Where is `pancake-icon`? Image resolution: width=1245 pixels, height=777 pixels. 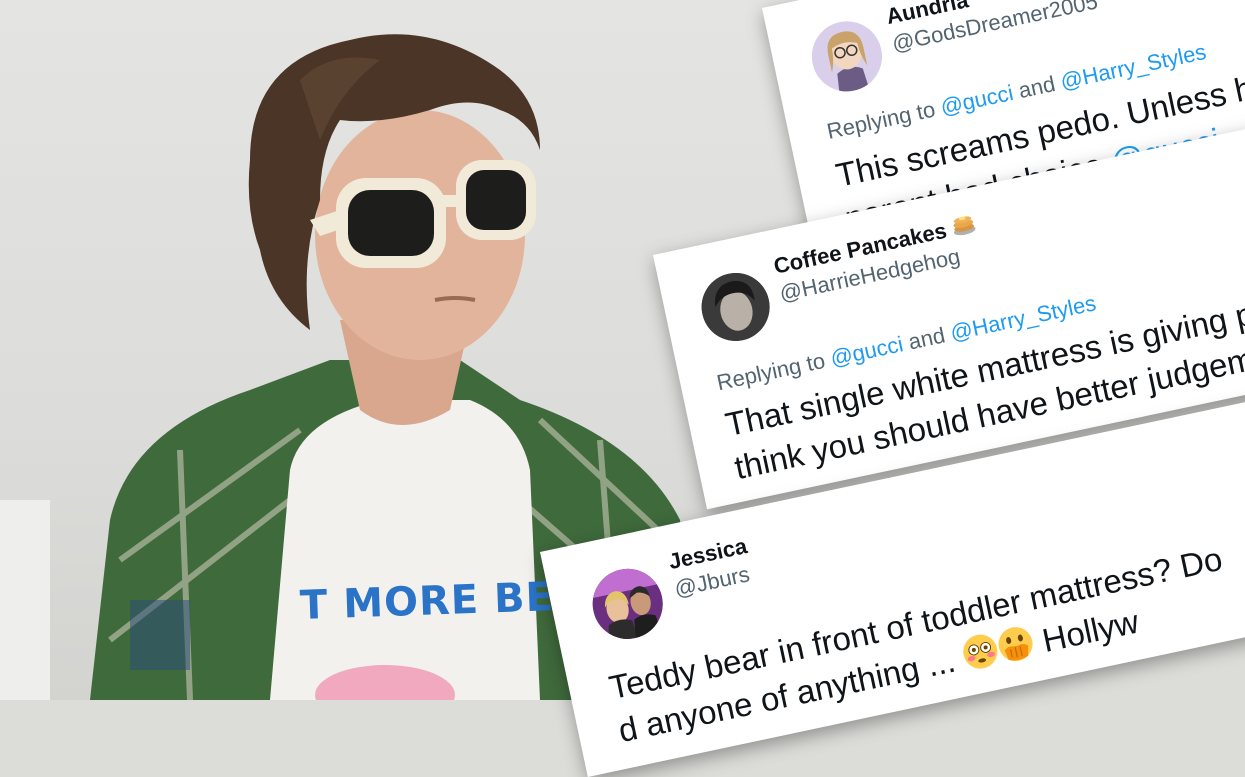 pancake-icon is located at coordinates (964, 228).